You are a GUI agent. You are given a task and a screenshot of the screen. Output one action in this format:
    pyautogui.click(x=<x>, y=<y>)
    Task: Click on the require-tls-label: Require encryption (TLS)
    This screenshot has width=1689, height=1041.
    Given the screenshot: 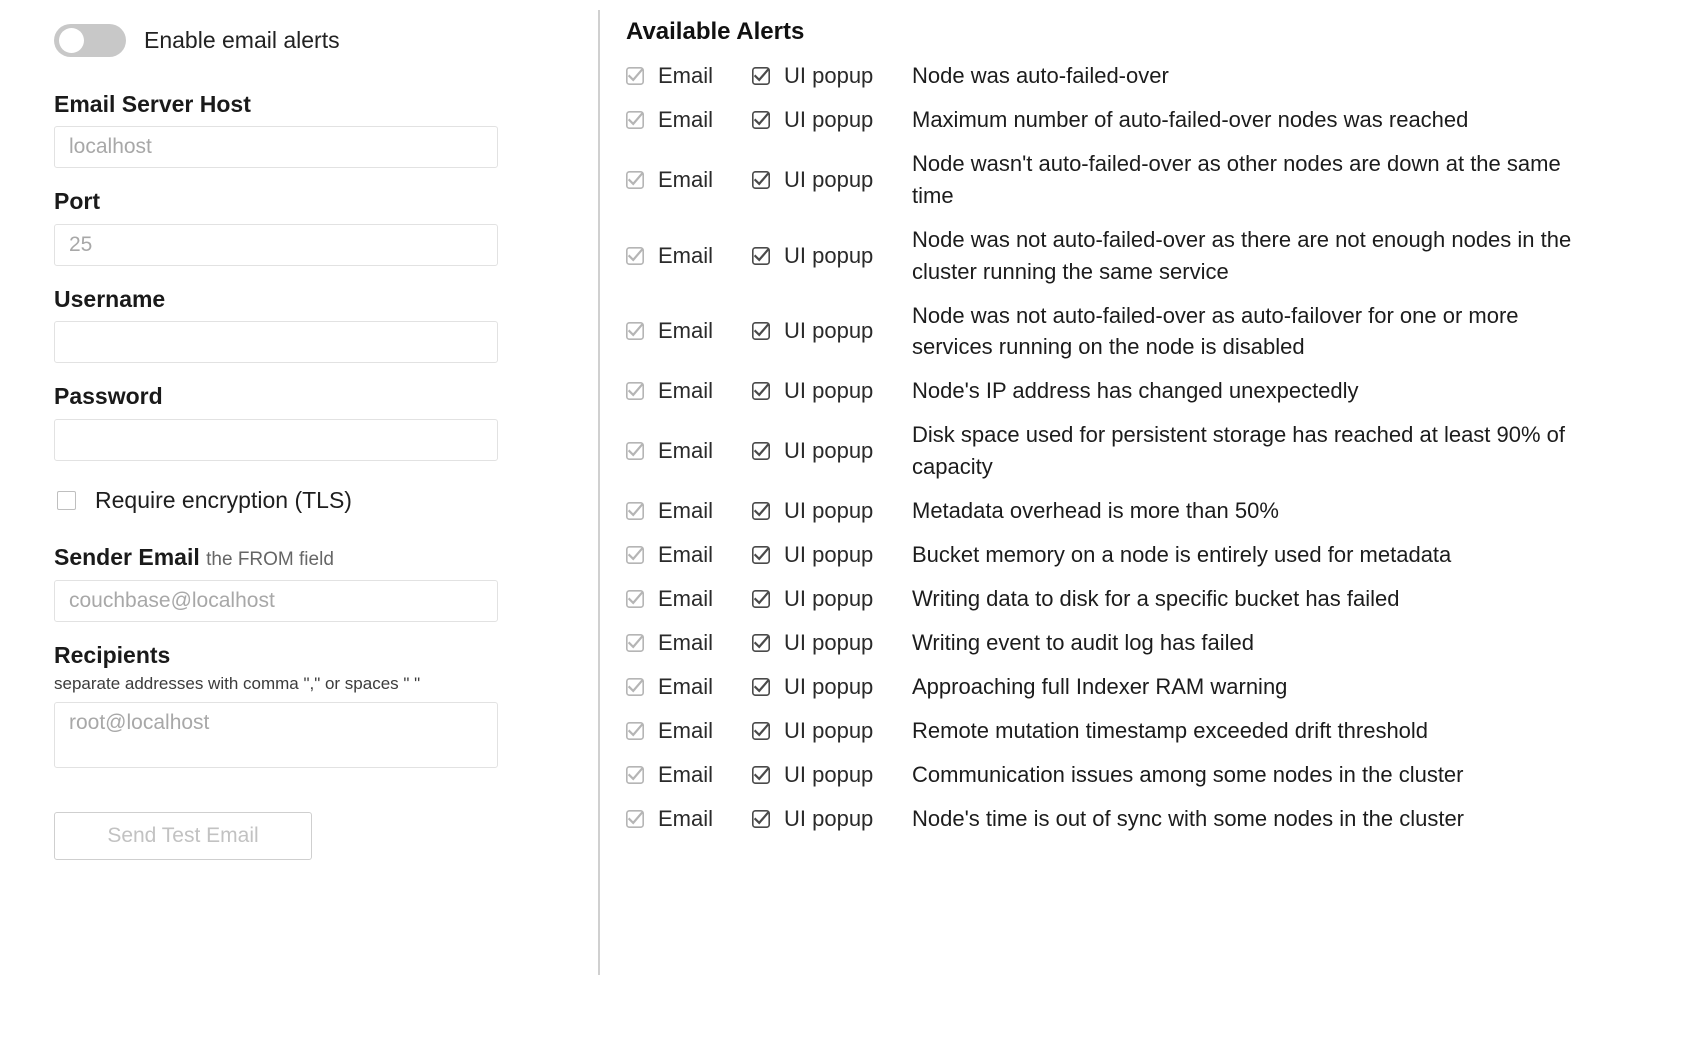 What is the action you would take?
    pyautogui.click(x=223, y=499)
    